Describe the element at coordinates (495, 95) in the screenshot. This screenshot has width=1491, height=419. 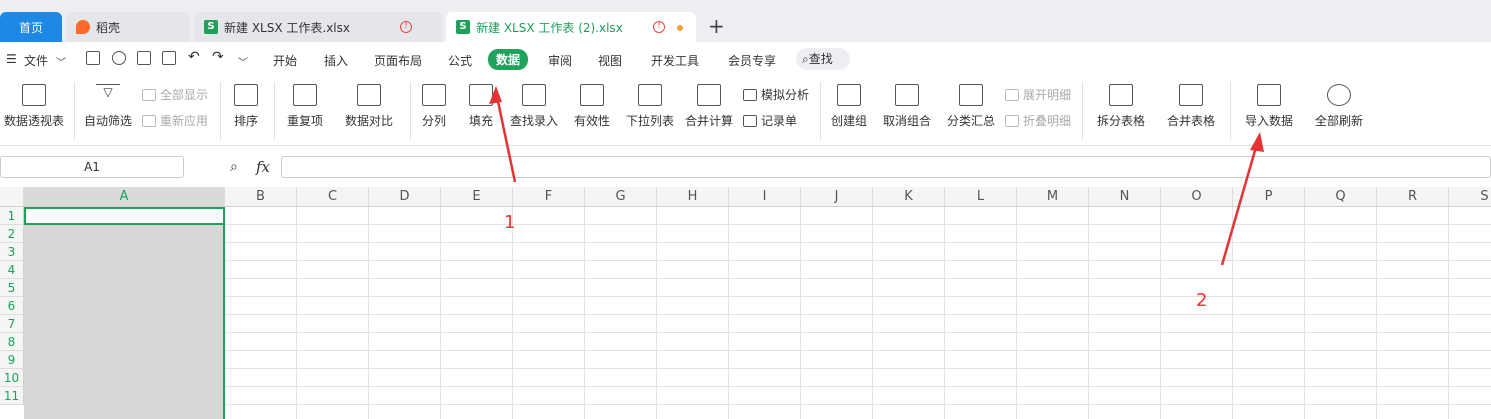
I see `arrowhead-1-icon` at that location.